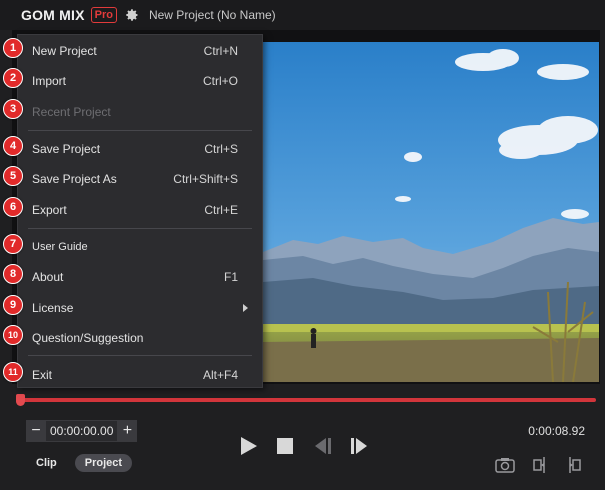 The width and height of the screenshot is (605, 490). Describe the element at coordinates (36, 431) in the screenshot. I see `time-decrement-button: −` at that location.